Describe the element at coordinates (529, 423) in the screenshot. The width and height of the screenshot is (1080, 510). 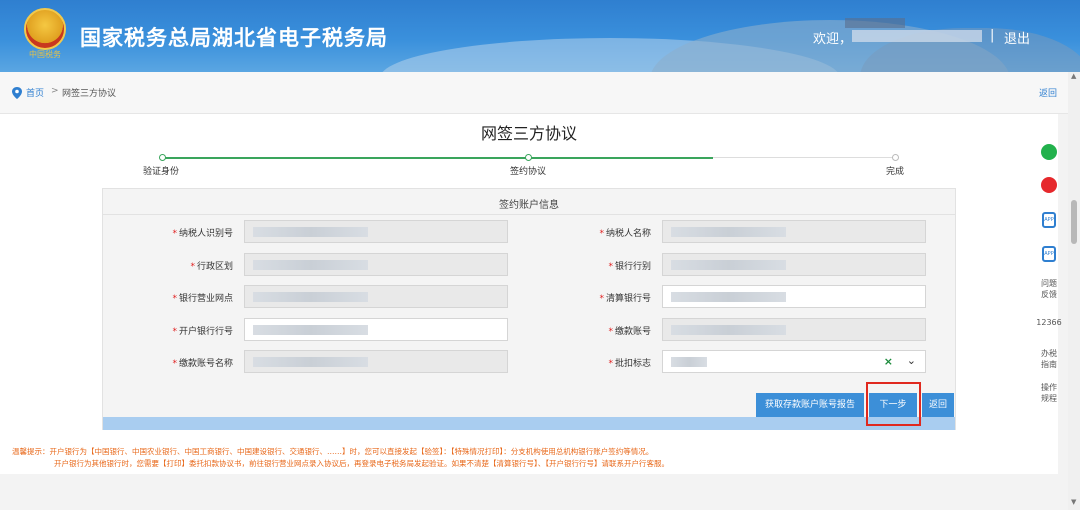
I see `form-footer-bar` at that location.